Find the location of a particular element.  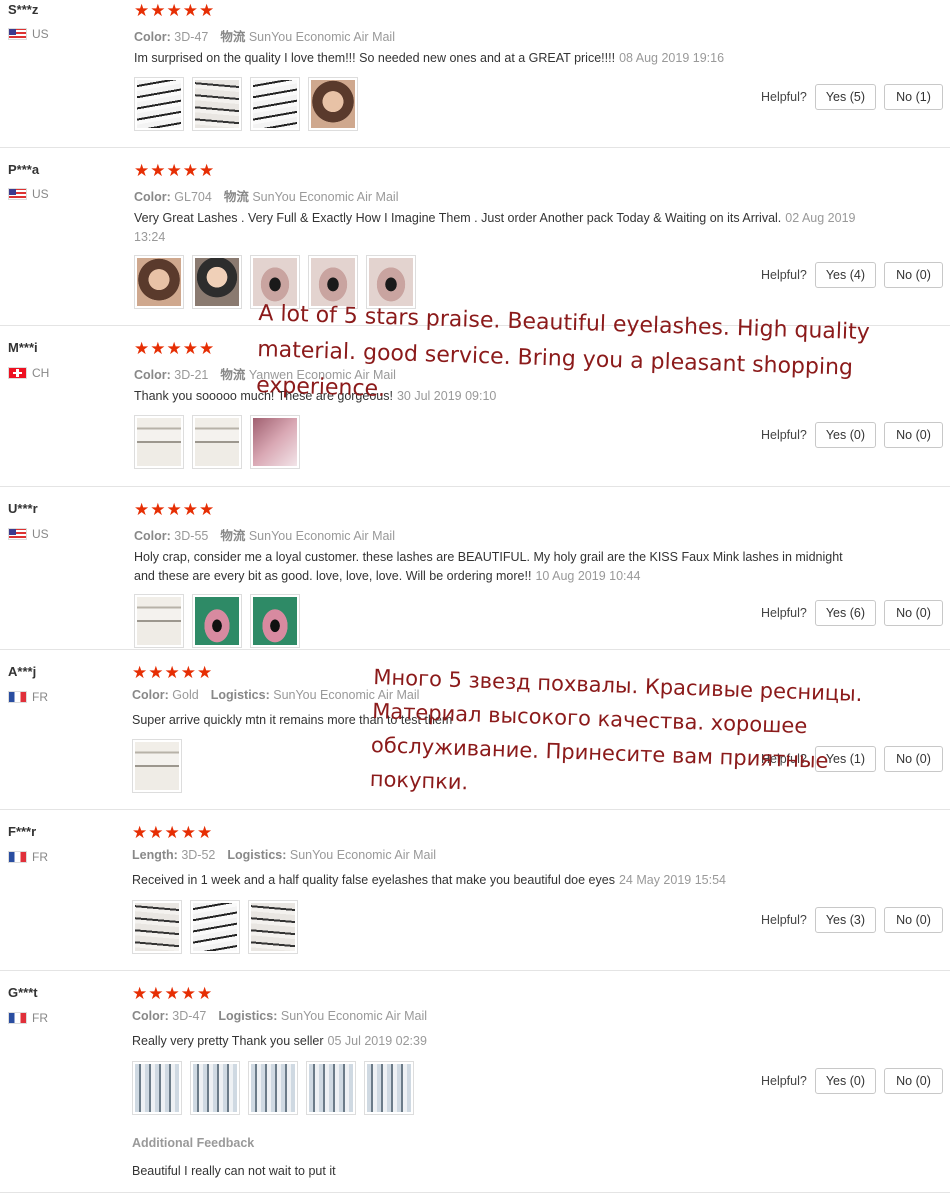

helpful-controls: Helpful? Yes (3) No (0) is located at coordinates (852, 920).